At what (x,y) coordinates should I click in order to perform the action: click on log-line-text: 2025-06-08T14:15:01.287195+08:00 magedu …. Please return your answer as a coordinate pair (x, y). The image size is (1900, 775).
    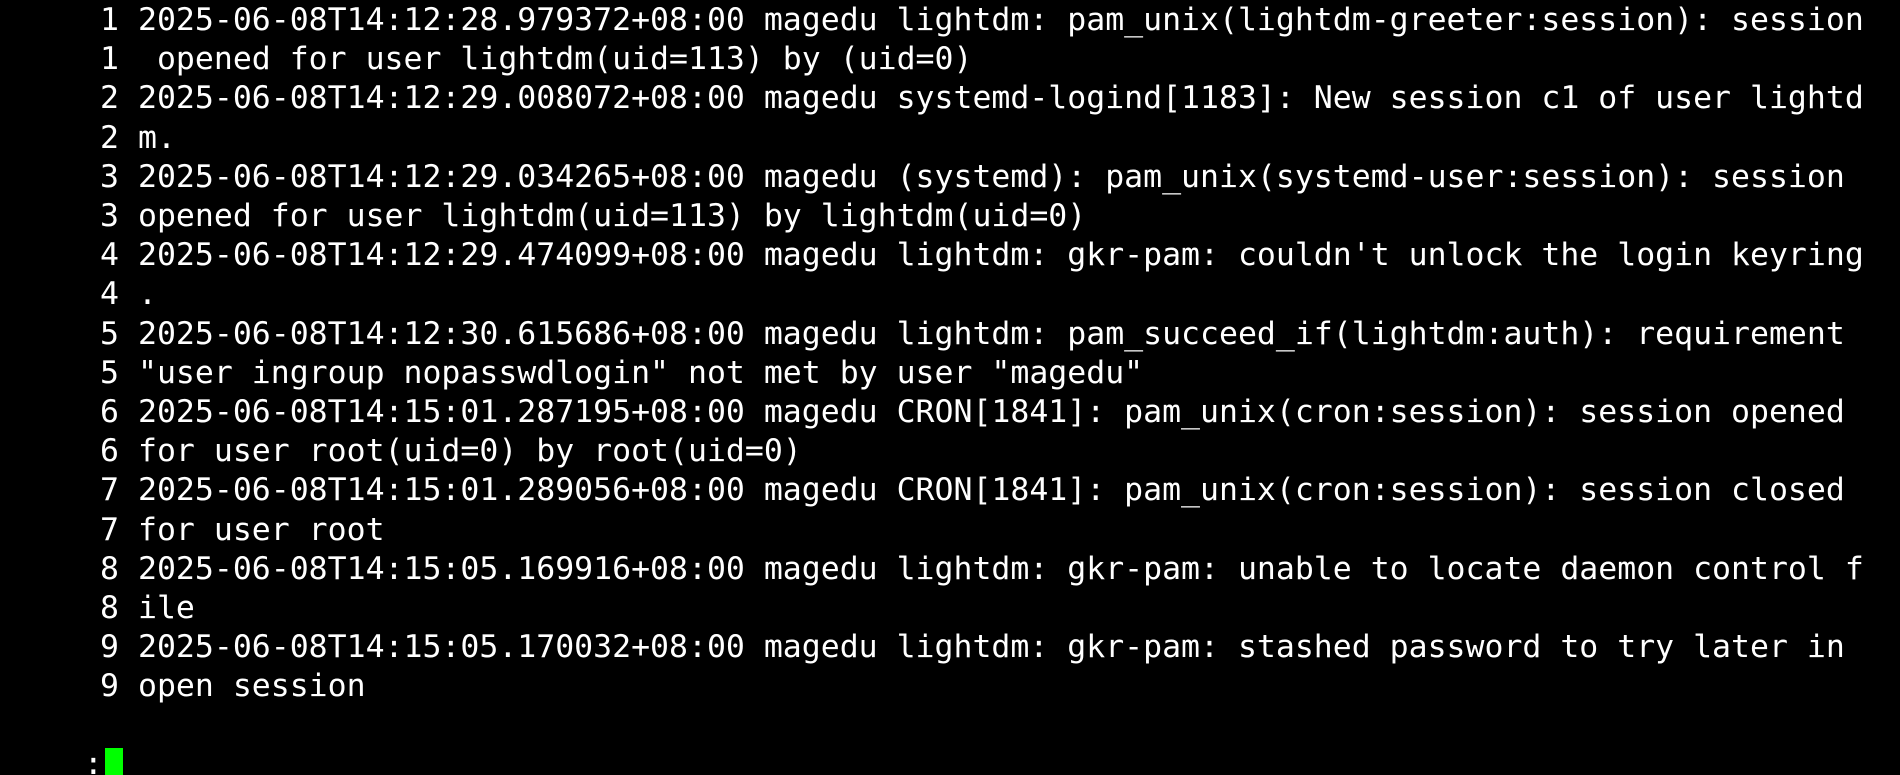
    Looking at the image, I should click on (991, 412).